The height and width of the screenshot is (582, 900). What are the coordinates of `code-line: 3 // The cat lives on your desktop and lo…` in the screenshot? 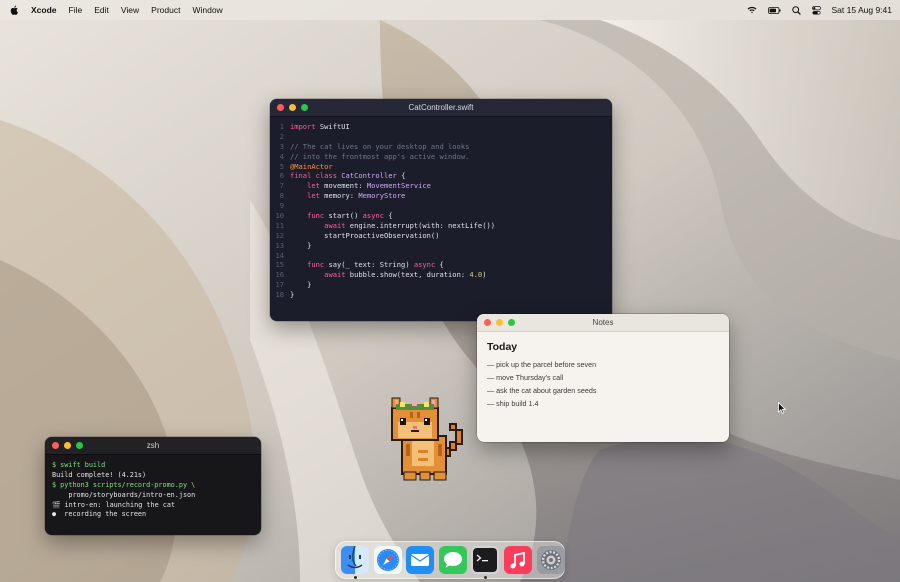 It's located at (441, 147).